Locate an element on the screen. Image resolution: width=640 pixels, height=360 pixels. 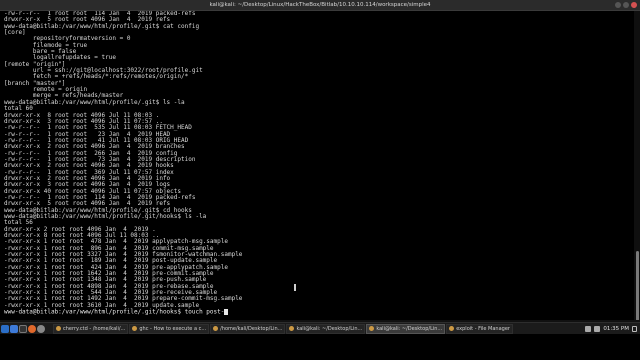
file-manager-launcher-icon is located at coordinates (14, 328).